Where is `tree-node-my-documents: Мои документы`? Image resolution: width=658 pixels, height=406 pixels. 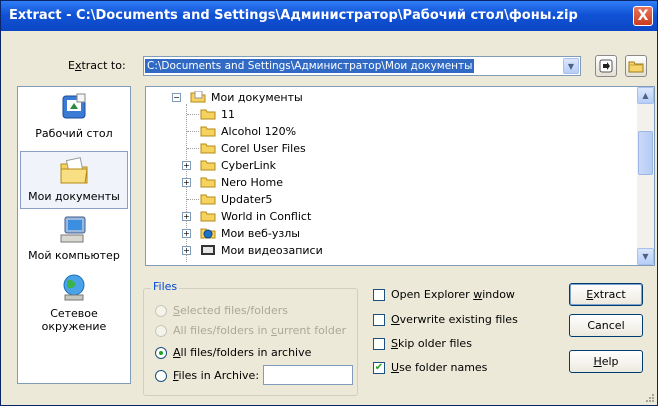
tree-node-my-documents: Мои документы is located at coordinates (246, 97).